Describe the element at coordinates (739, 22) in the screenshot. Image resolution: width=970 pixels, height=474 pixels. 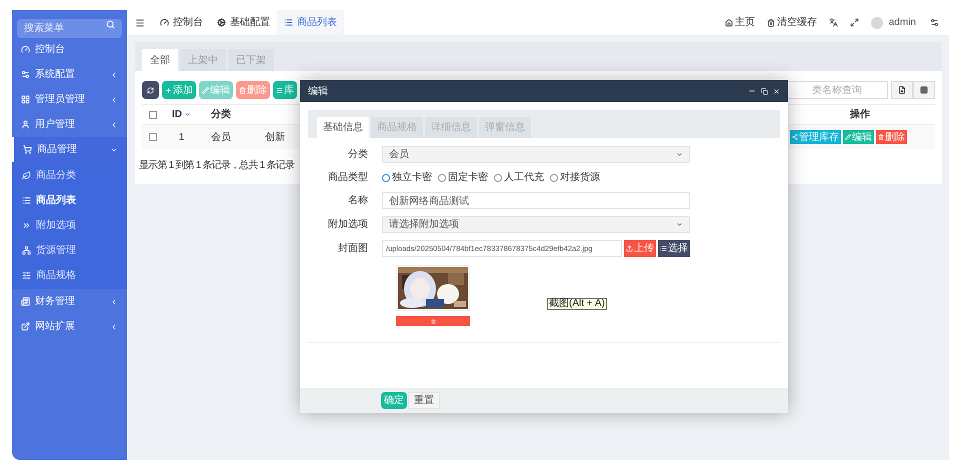
I see `home-link: 主页` at that location.